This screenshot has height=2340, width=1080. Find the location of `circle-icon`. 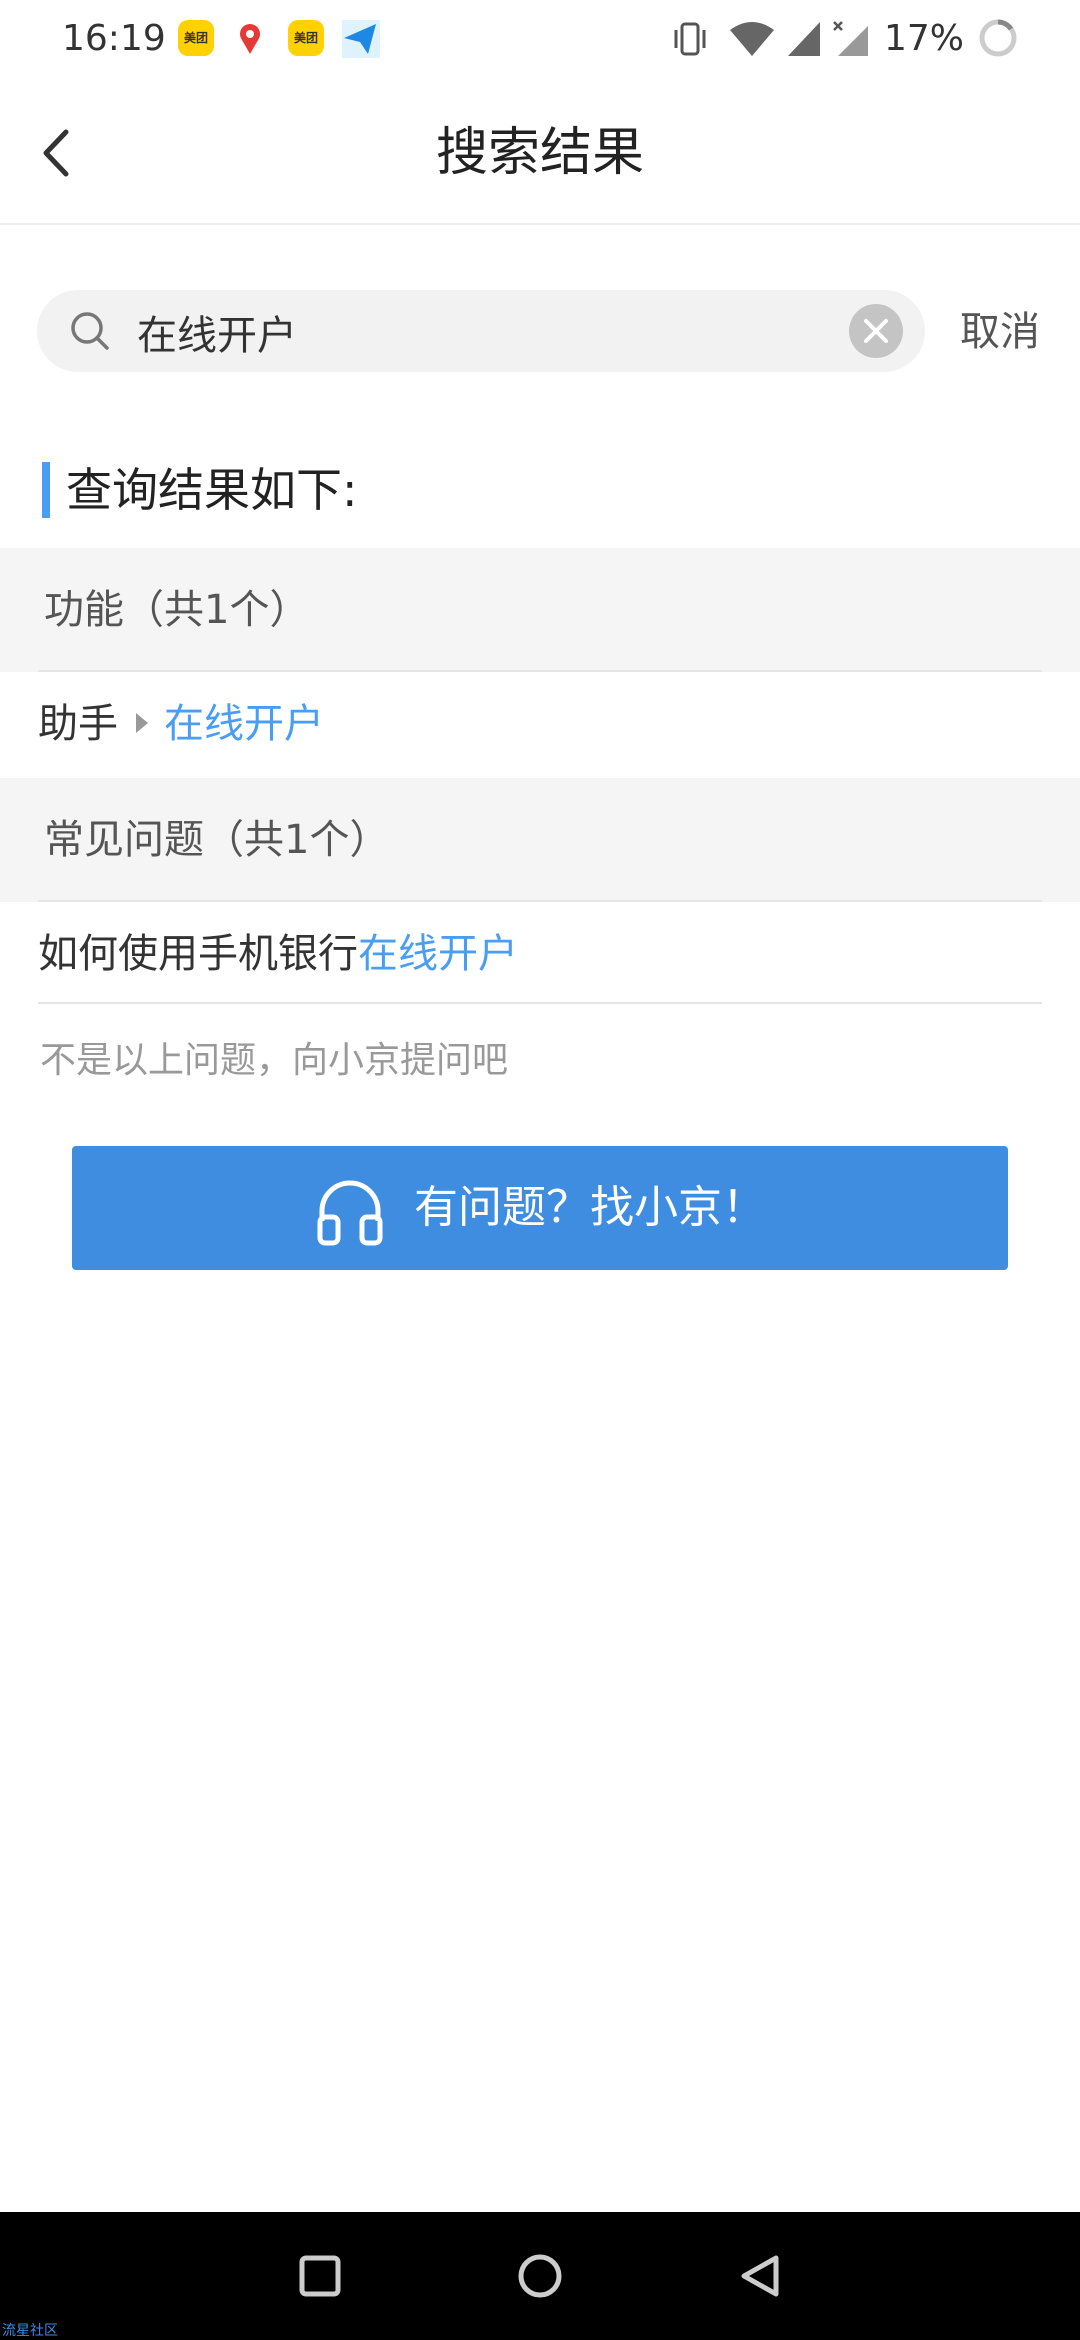

circle-icon is located at coordinates (540, 2276).